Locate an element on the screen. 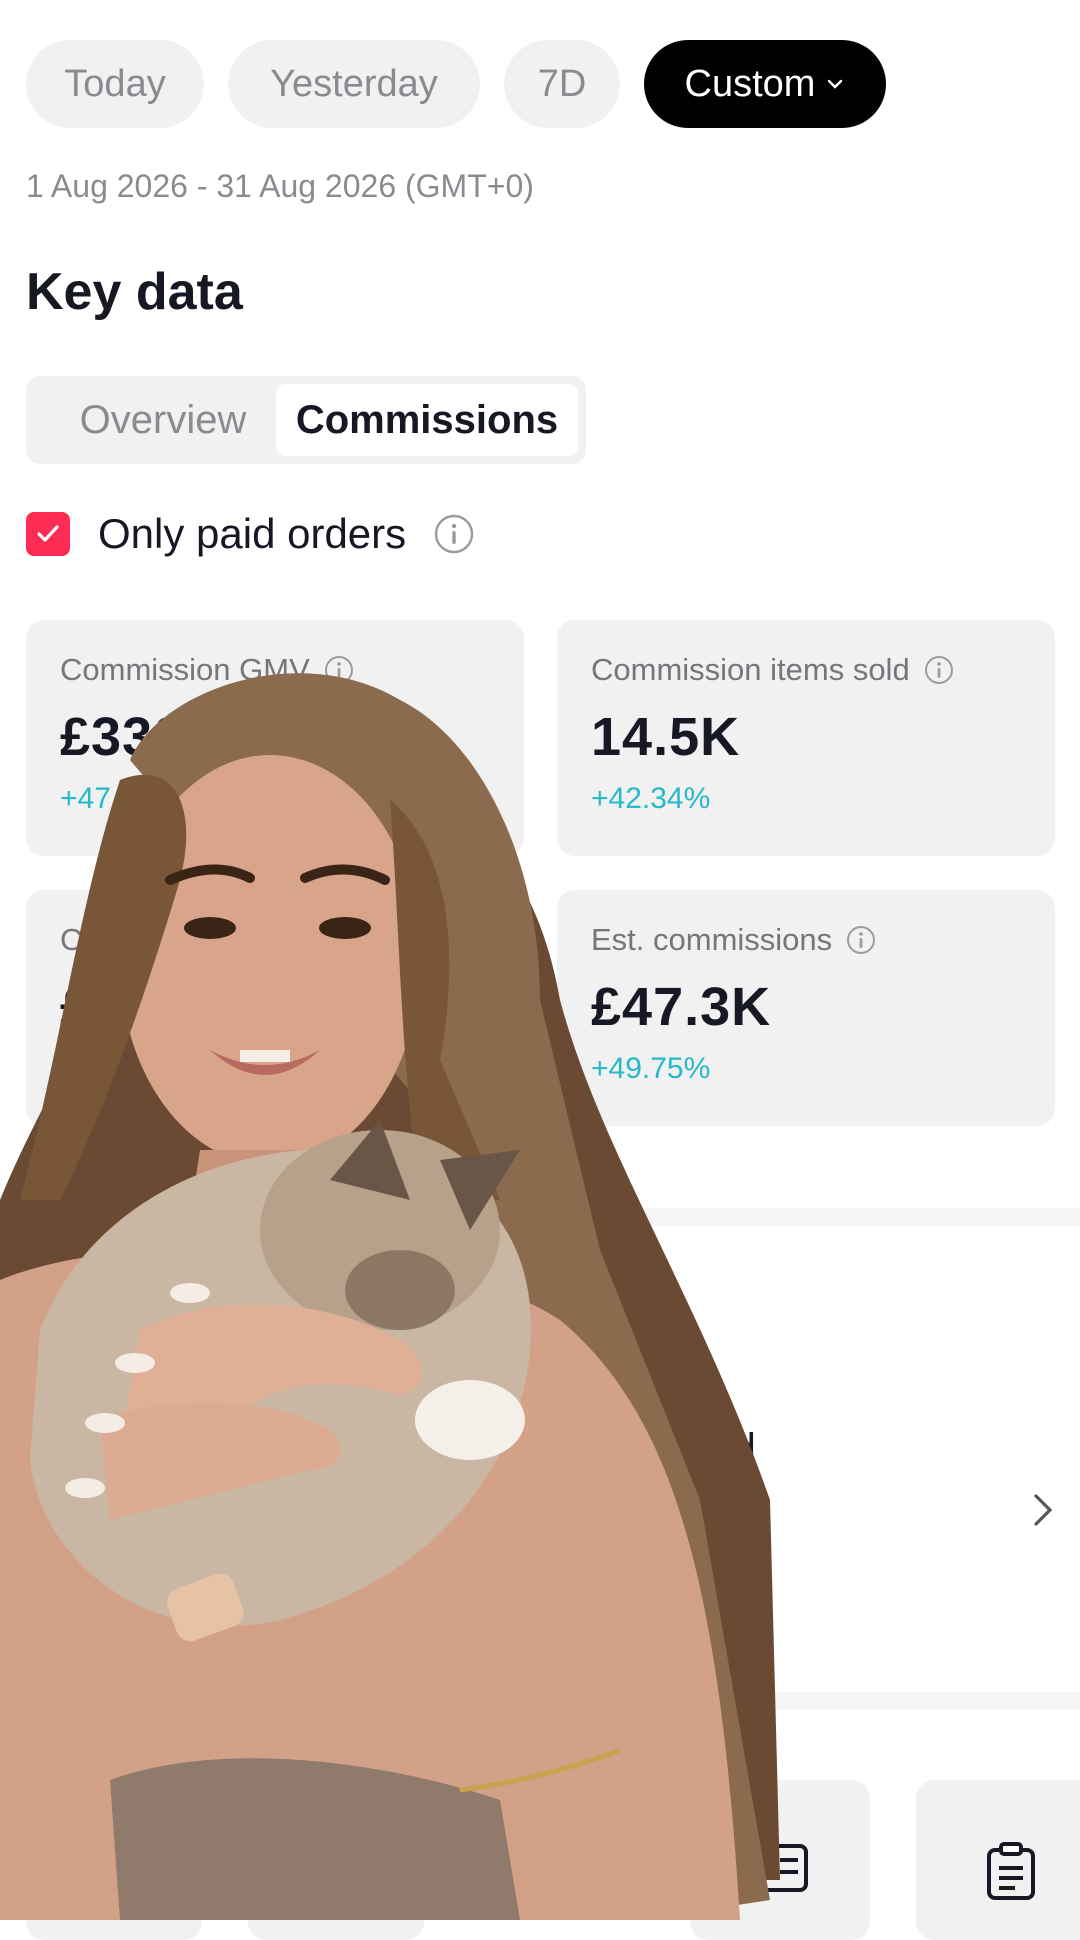 Image resolution: width=1080 pixels, height=1940 pixels. metric-card-commission-gmv: Commission GMV £330.0K +47.73% is located at coordinates (275, 738).